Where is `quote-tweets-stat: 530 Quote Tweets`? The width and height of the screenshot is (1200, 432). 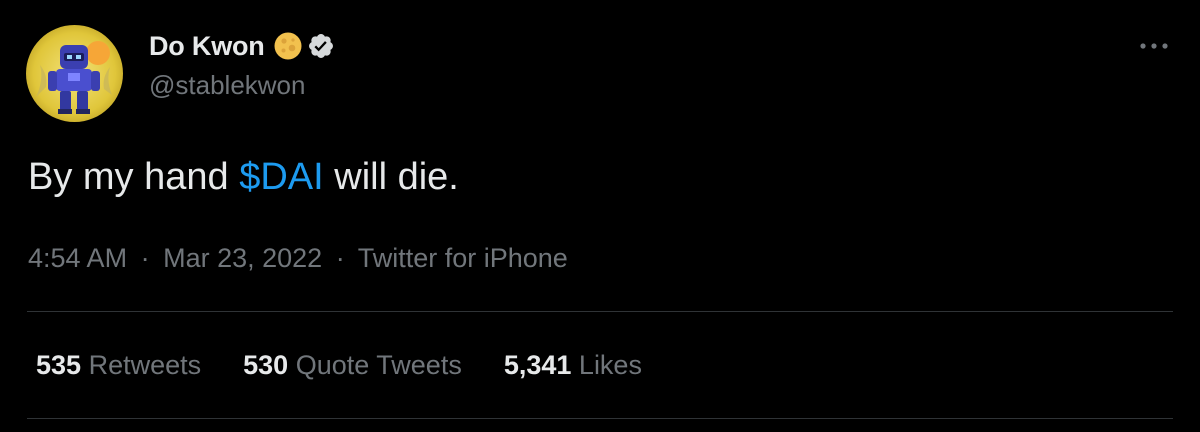 quote-tweets-stat: 530 Quote Tweets is located at coordinates (352, 365).